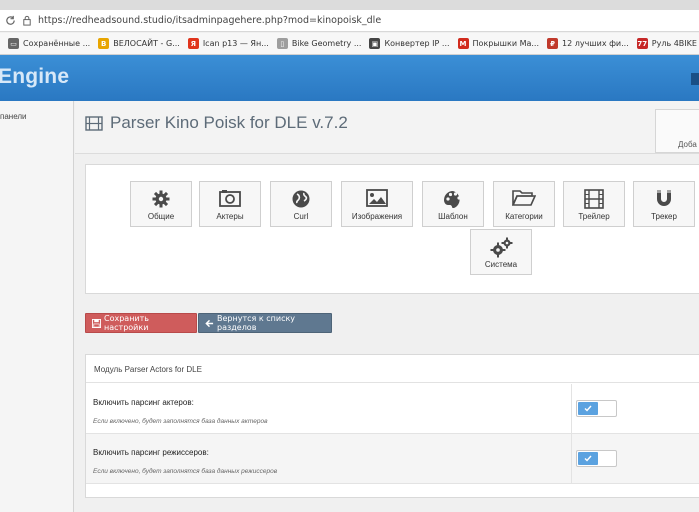  Describe the element at coordinates (37, 306) in the screenshot. I see `sidebar: панели` at that location.